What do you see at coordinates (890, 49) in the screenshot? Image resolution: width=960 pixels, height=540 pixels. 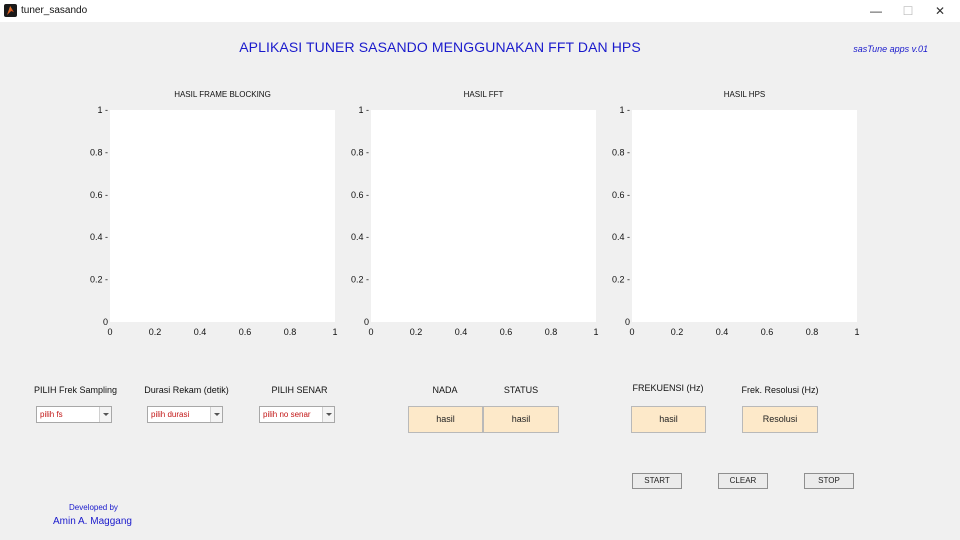 I see `version-label: sasTune apps v.01` at bounding box center [890, 49].